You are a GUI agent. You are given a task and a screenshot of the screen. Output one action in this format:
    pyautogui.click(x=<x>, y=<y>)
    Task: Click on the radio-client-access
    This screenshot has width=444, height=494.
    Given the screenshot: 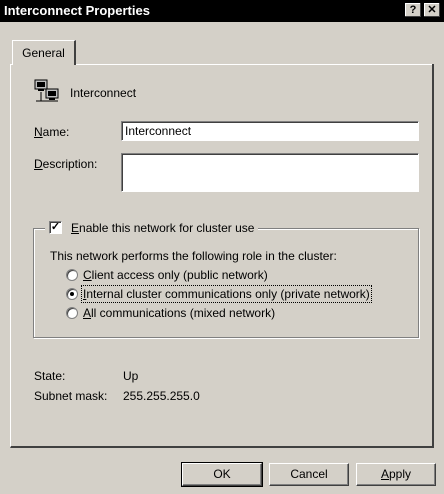 What is the action you would take?
    pyautogui.click(x=72, y=275)
    